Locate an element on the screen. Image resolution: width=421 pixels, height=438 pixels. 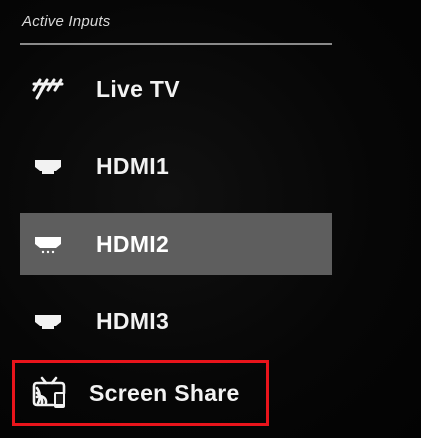
screen-share-icon is located at coordinates (49, 392).